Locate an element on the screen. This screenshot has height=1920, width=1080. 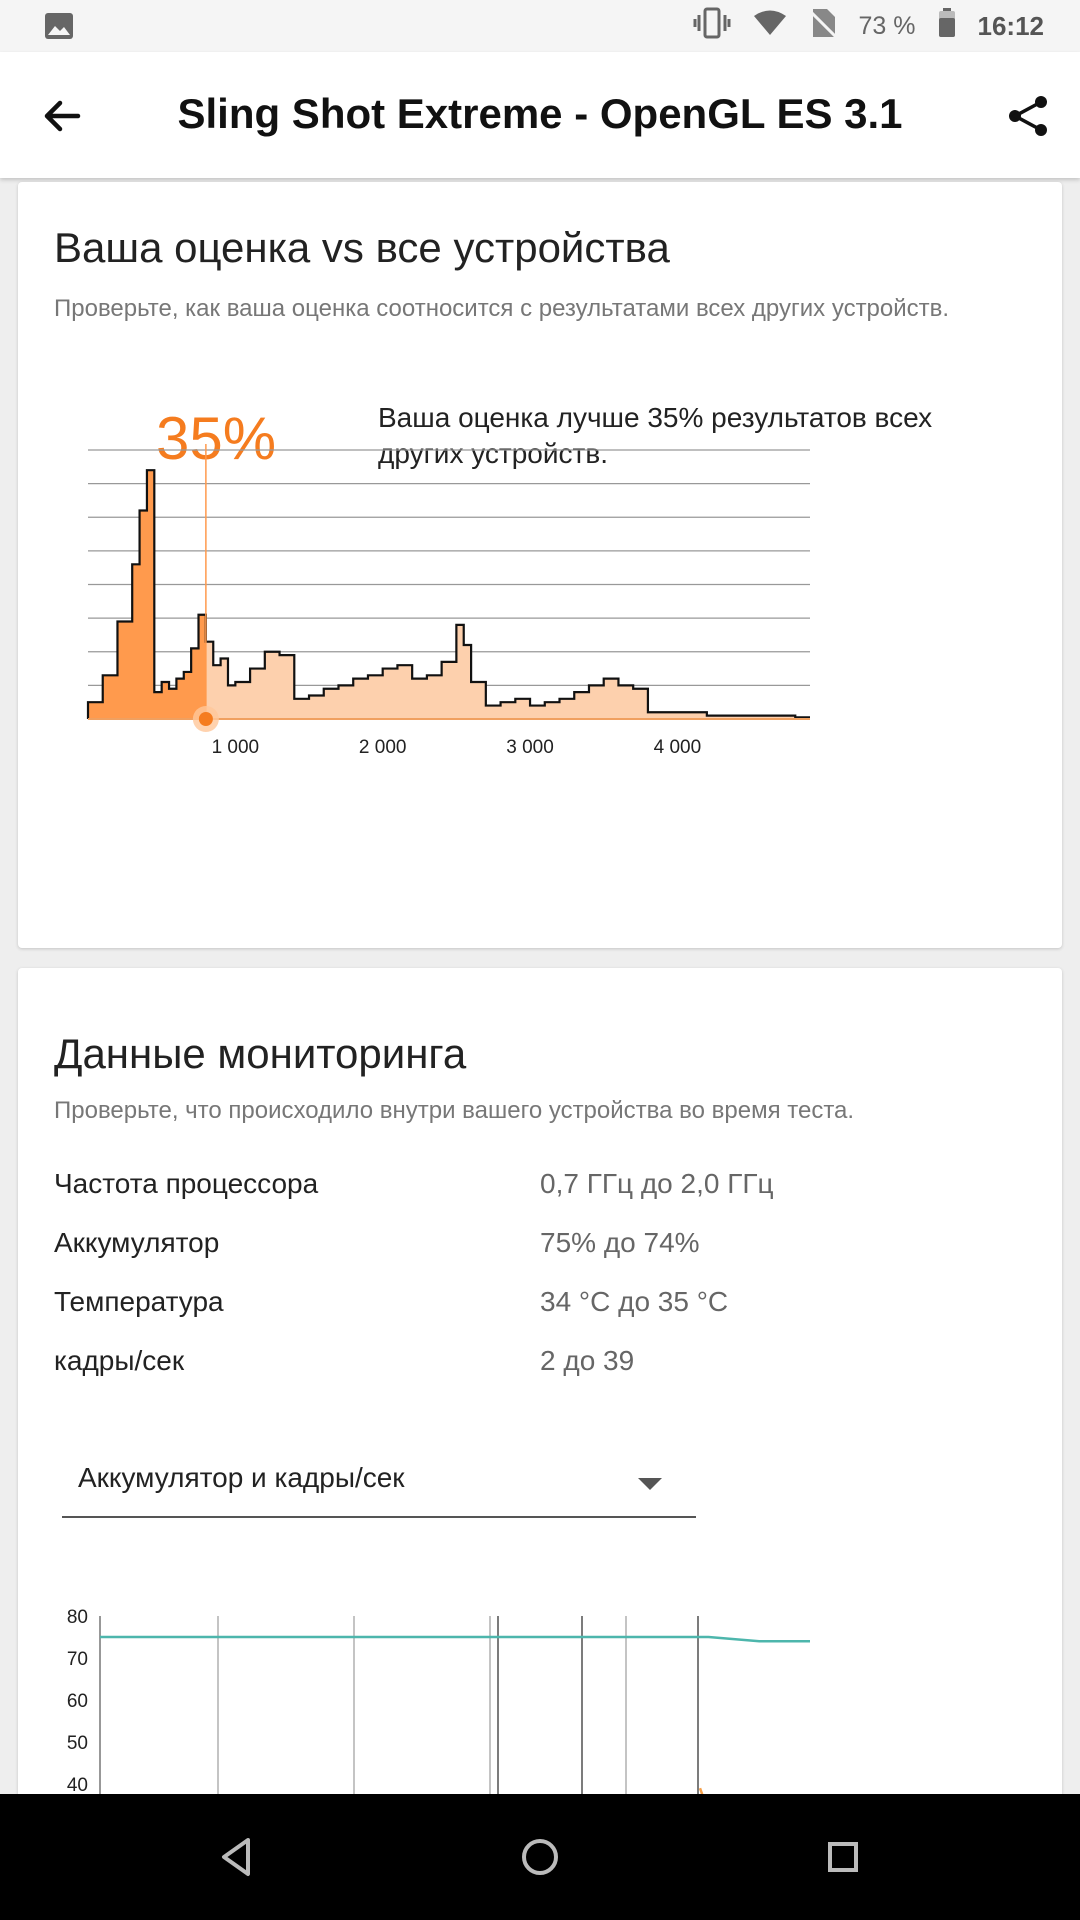
status-bar: 73 % 16:12 is located at coordinates (540, 26).